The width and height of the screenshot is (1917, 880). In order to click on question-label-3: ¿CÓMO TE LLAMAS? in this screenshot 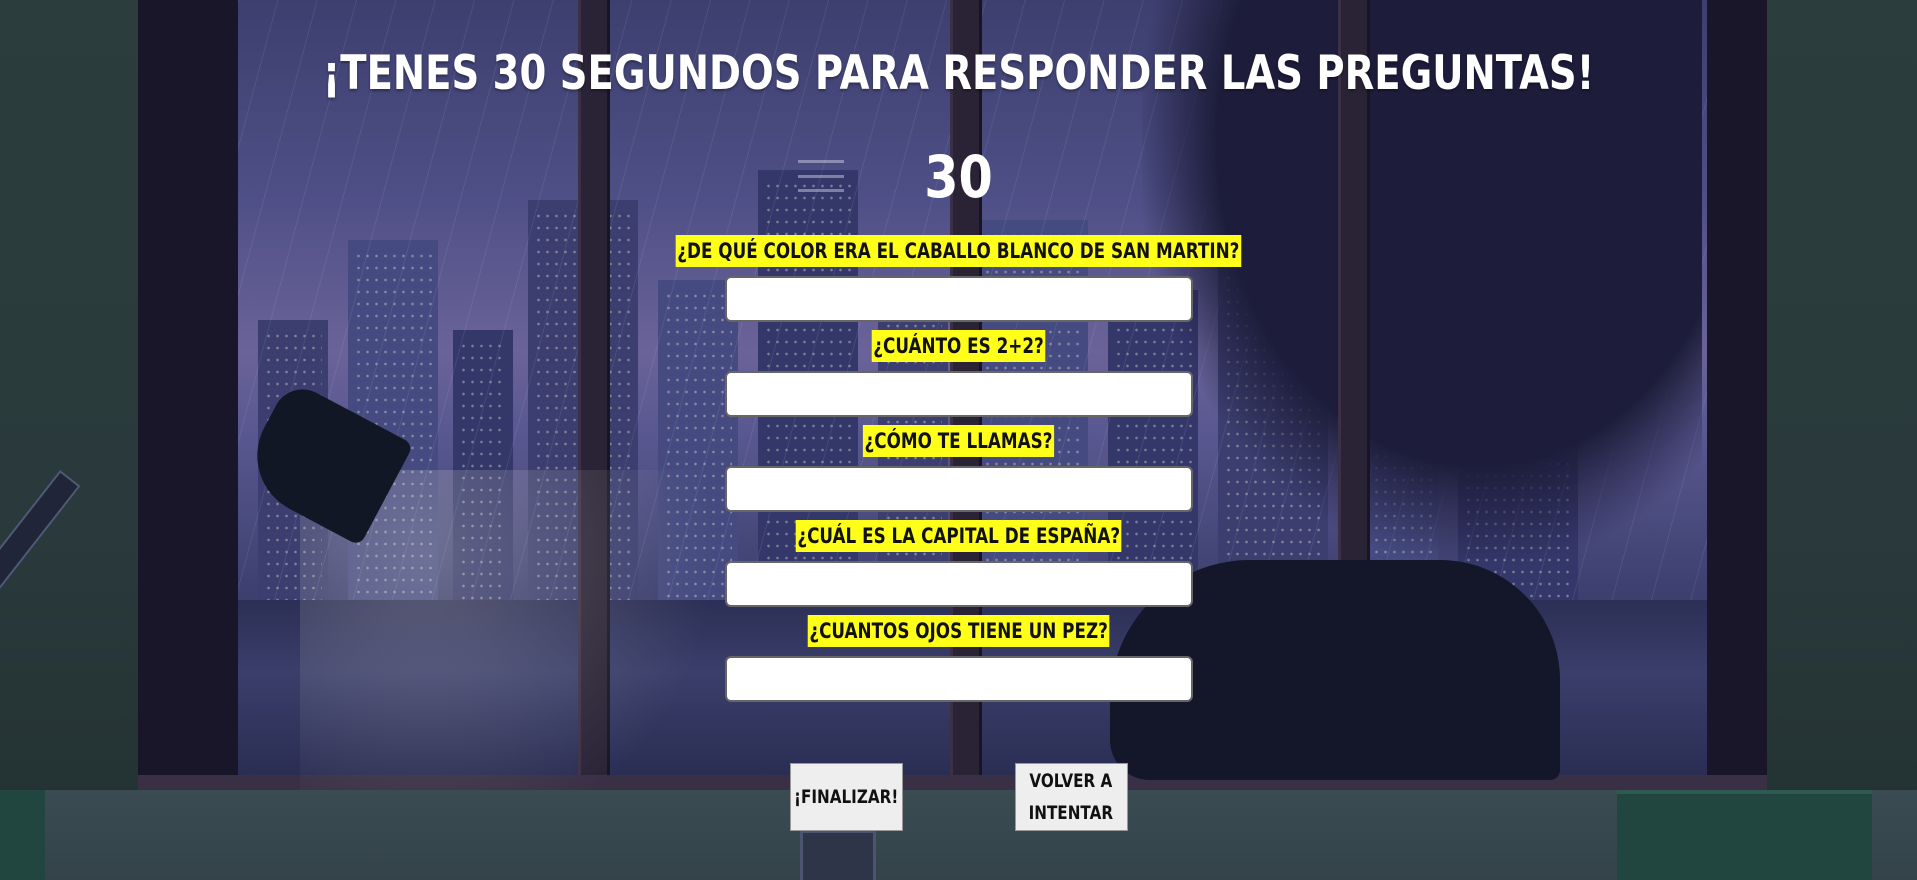, I will do `click(958, 441)`.